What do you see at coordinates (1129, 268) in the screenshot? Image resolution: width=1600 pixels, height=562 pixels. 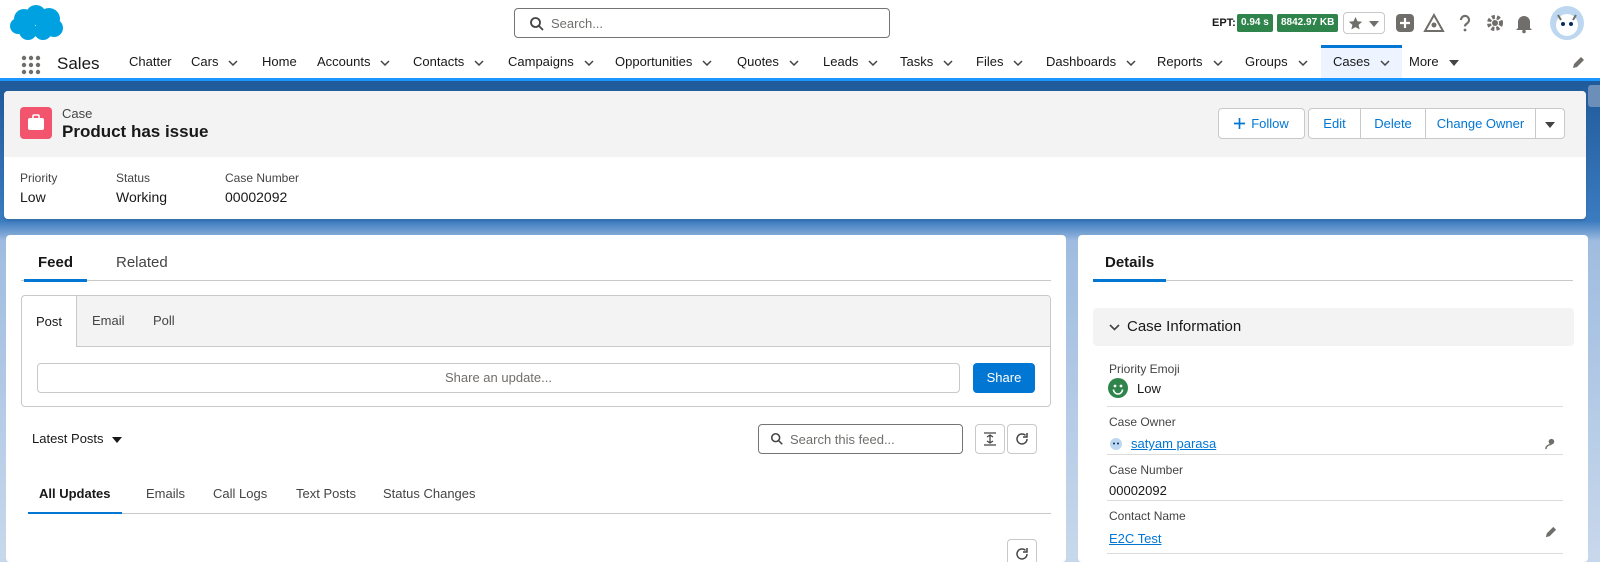 I see `tab-details: Details` at bounding box center [1129, 268].